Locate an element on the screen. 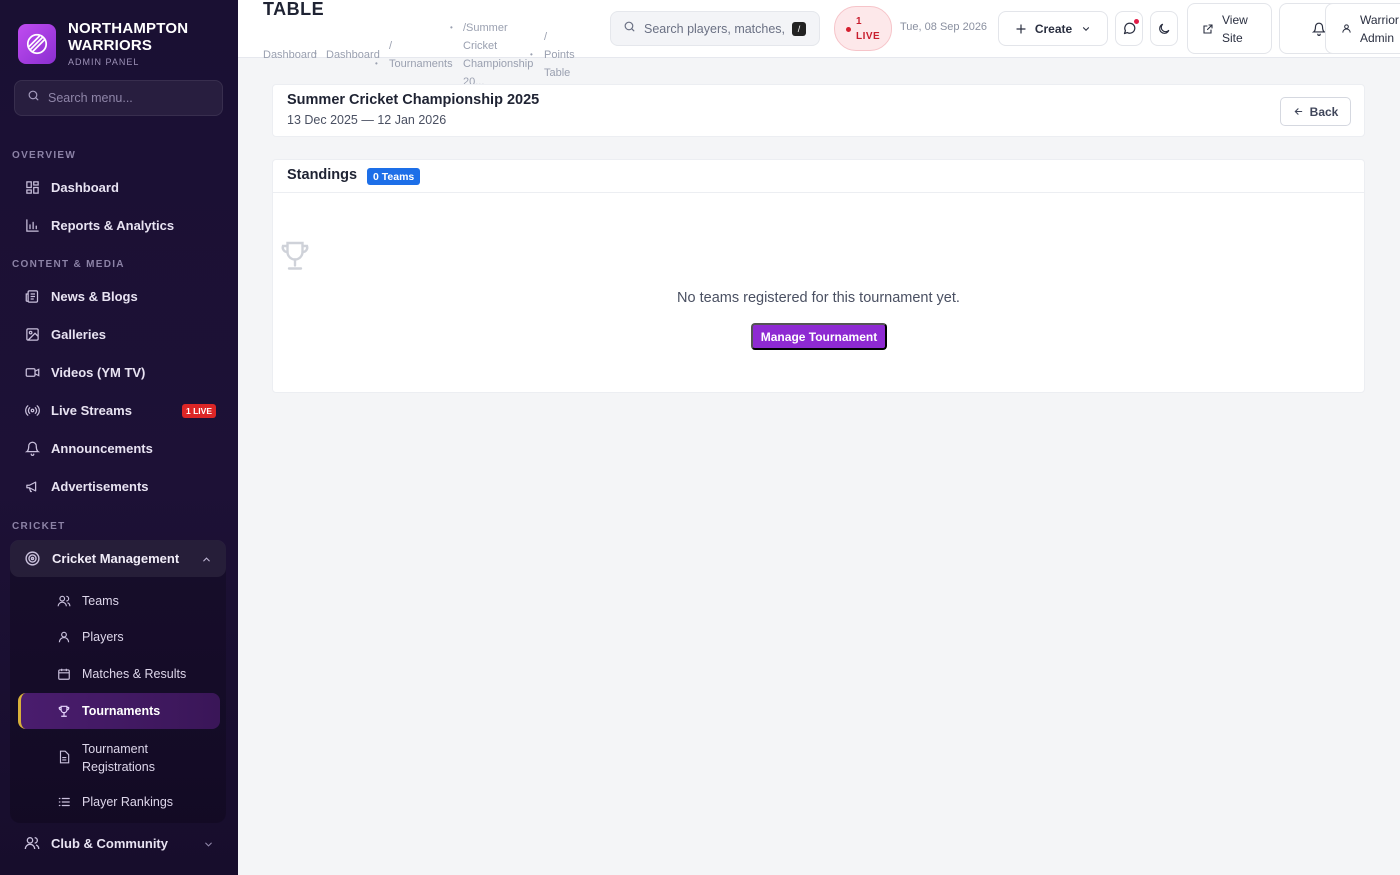 This screenshot has height=875, width=1400. sidebar-group-label: Cricket Management is located at coordinates (116, 558).